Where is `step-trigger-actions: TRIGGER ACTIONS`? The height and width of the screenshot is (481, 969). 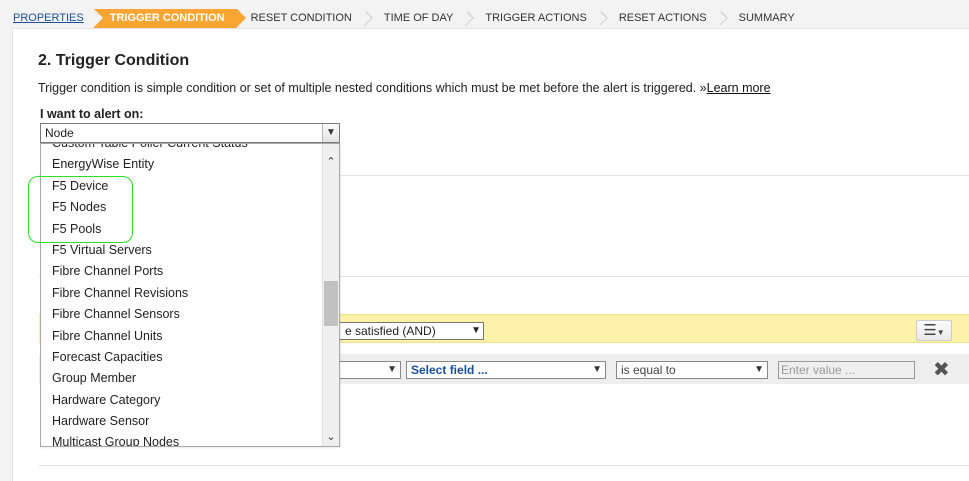 step-trigger-actions: TRIGGER ACTIONS is located at coordinates (533, 18).